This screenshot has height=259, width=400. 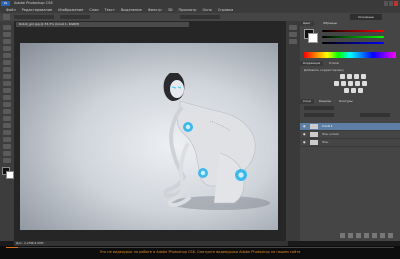 What do you see at coordinates (327, 126) in the screenshot?
I see `layer-name: Слой 1` at bounding box center [327, 126].